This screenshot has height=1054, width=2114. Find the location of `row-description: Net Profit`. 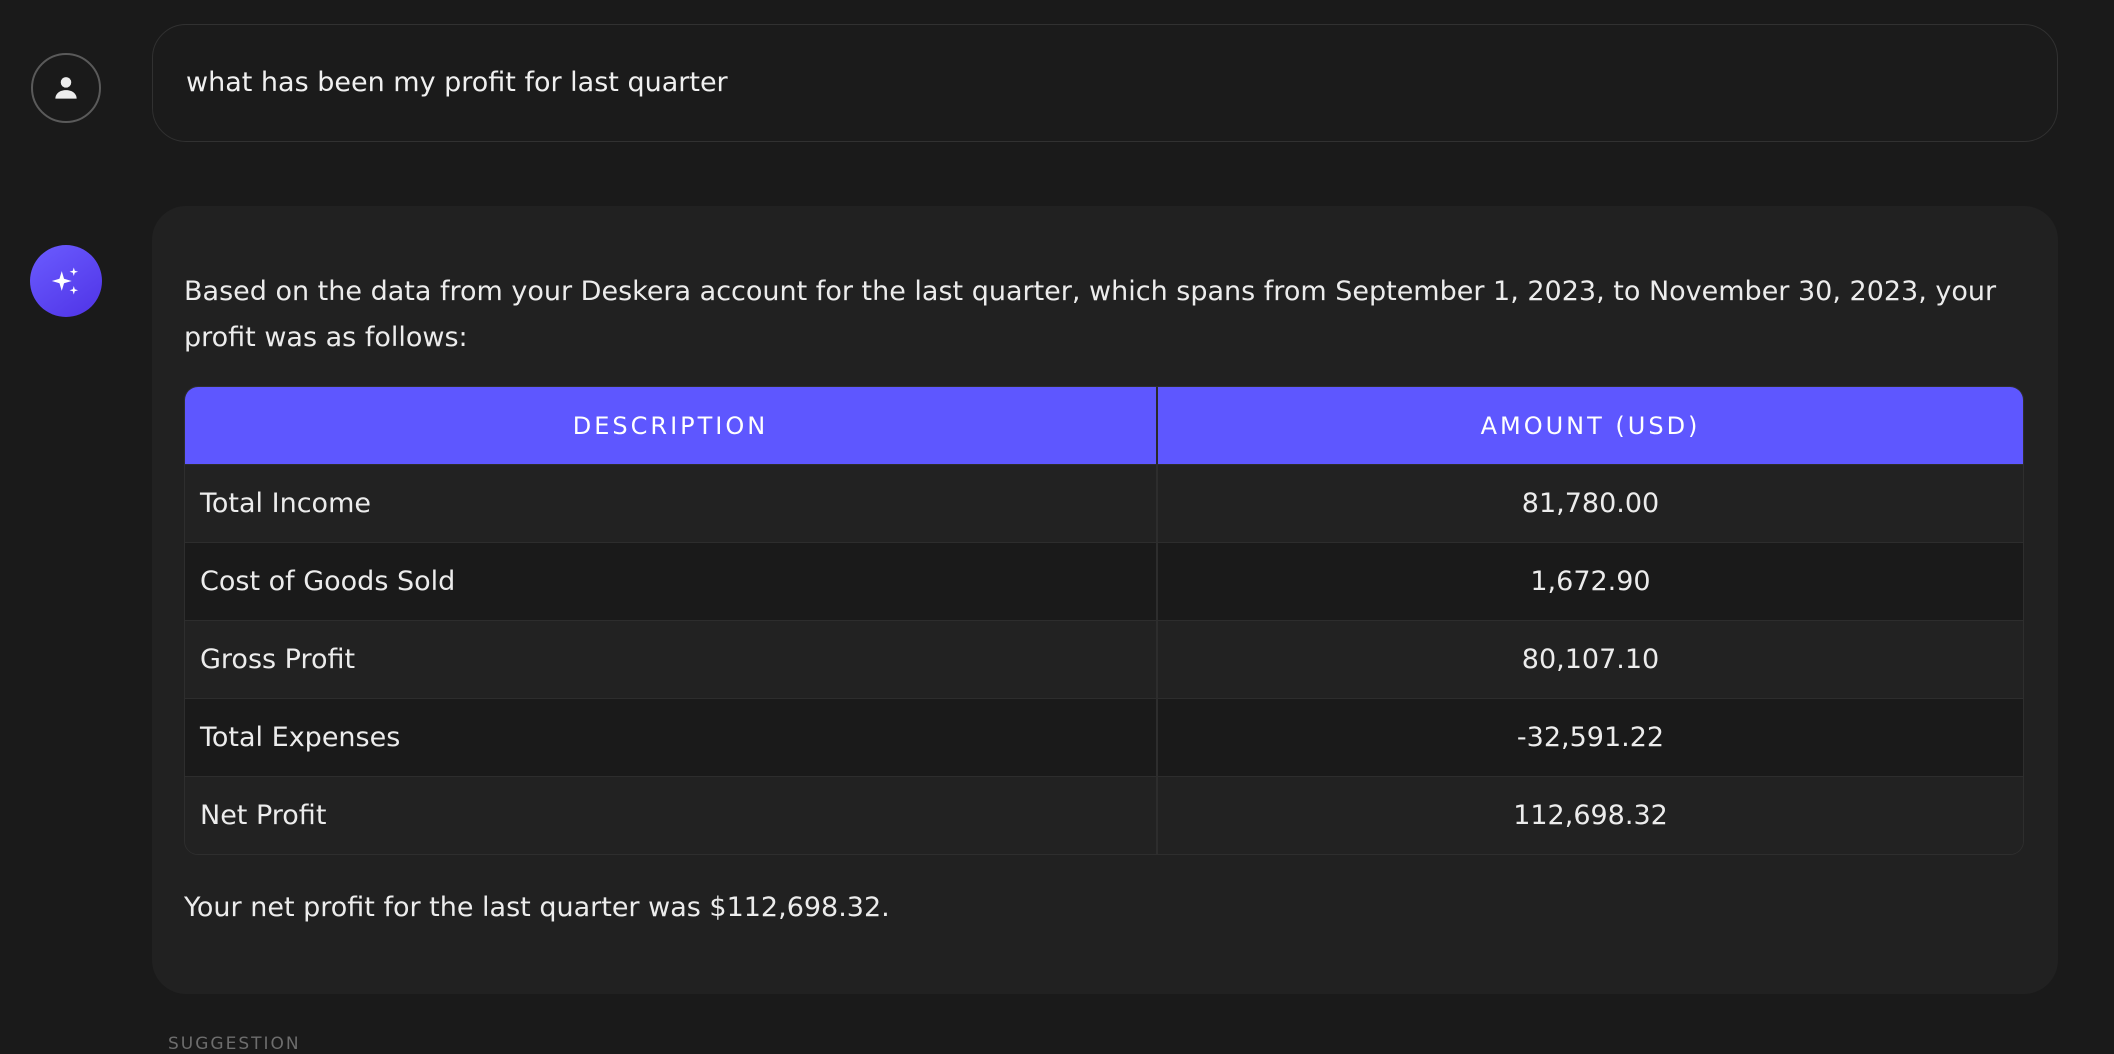

row-description: Net Profit is located at coordinates (671, 815).